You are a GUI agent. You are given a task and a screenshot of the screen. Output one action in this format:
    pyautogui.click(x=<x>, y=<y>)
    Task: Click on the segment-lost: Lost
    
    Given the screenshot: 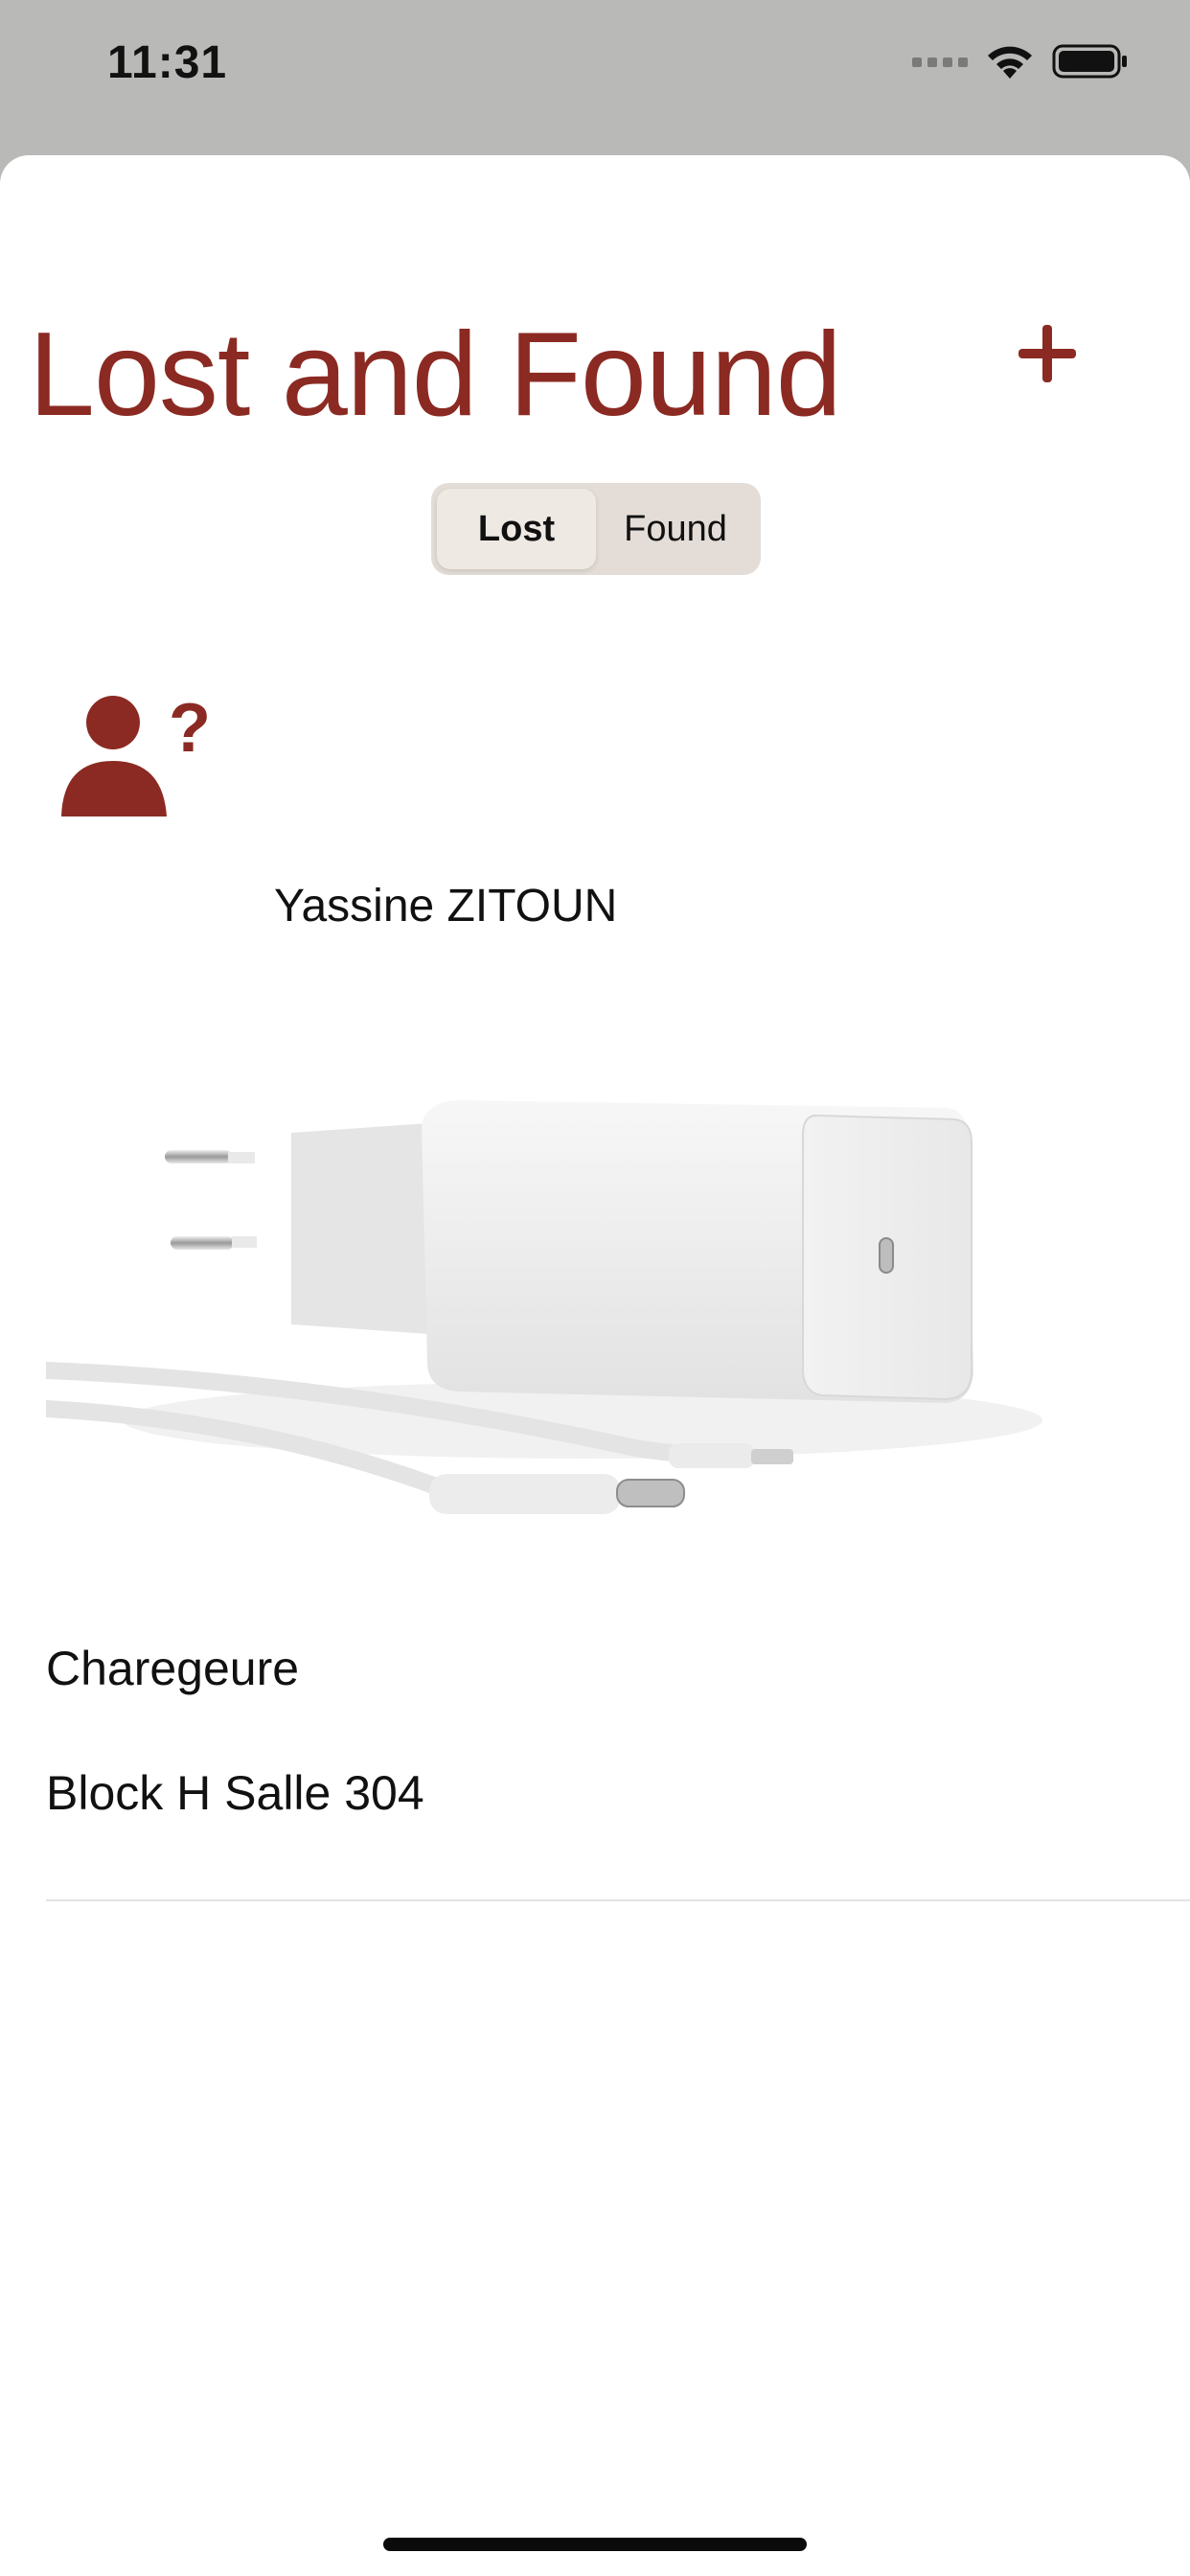 What is the action you would take?
    pyautogui.click(x=516, y=529)
    